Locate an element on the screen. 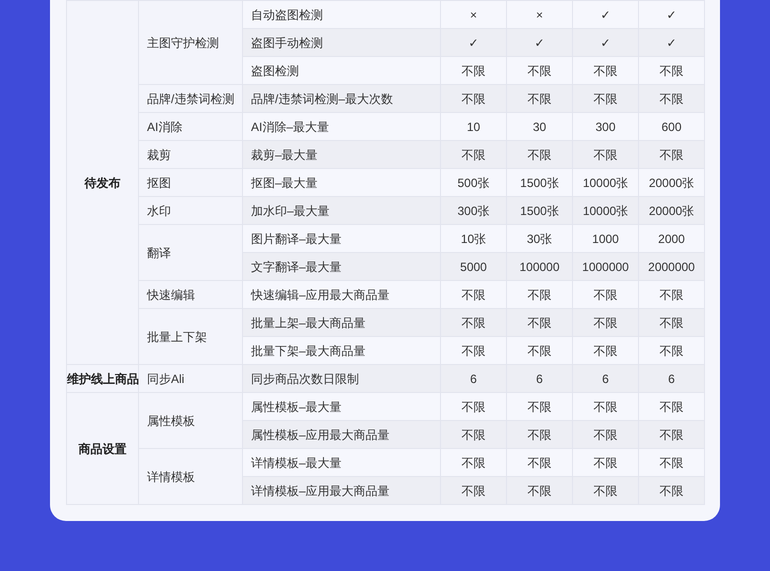 This screenshot has width=770, height=571. item-cell: 盗图检测 is located at coordinates (341, 70).